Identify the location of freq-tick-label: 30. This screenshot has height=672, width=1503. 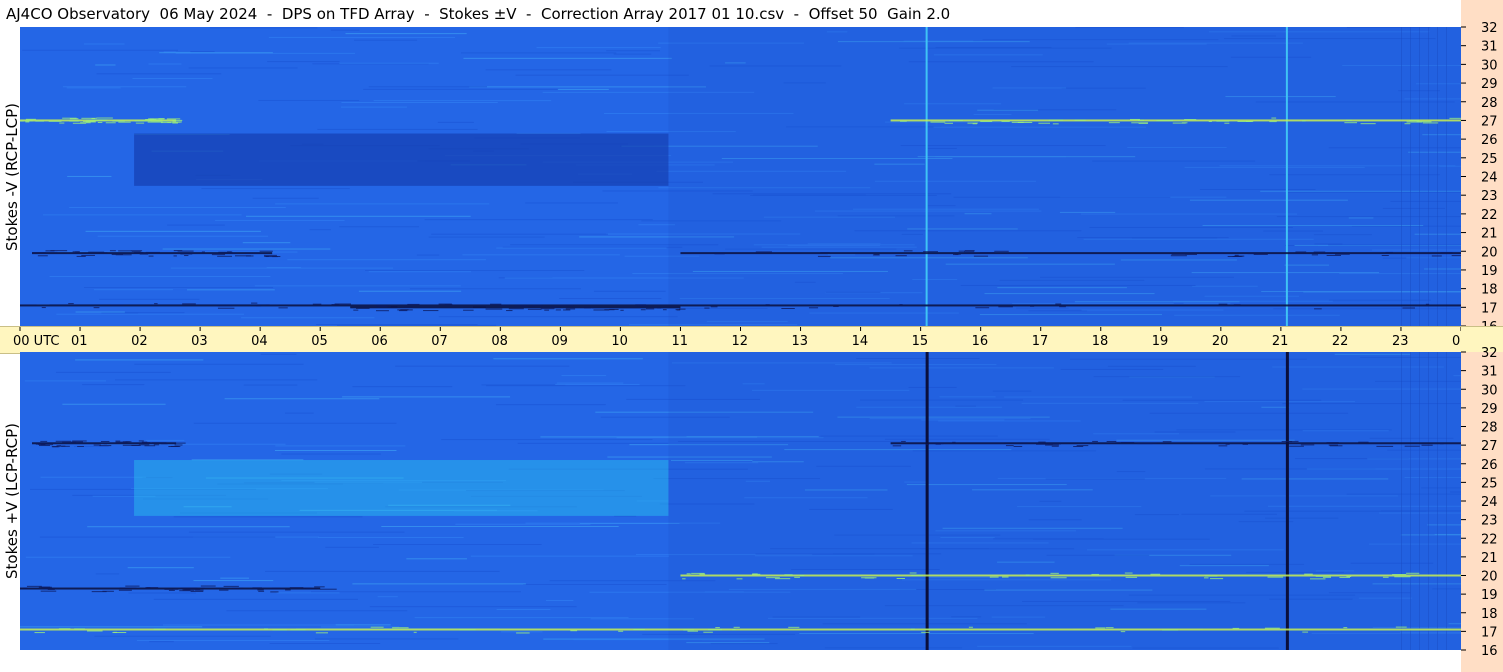
(1489, 65).